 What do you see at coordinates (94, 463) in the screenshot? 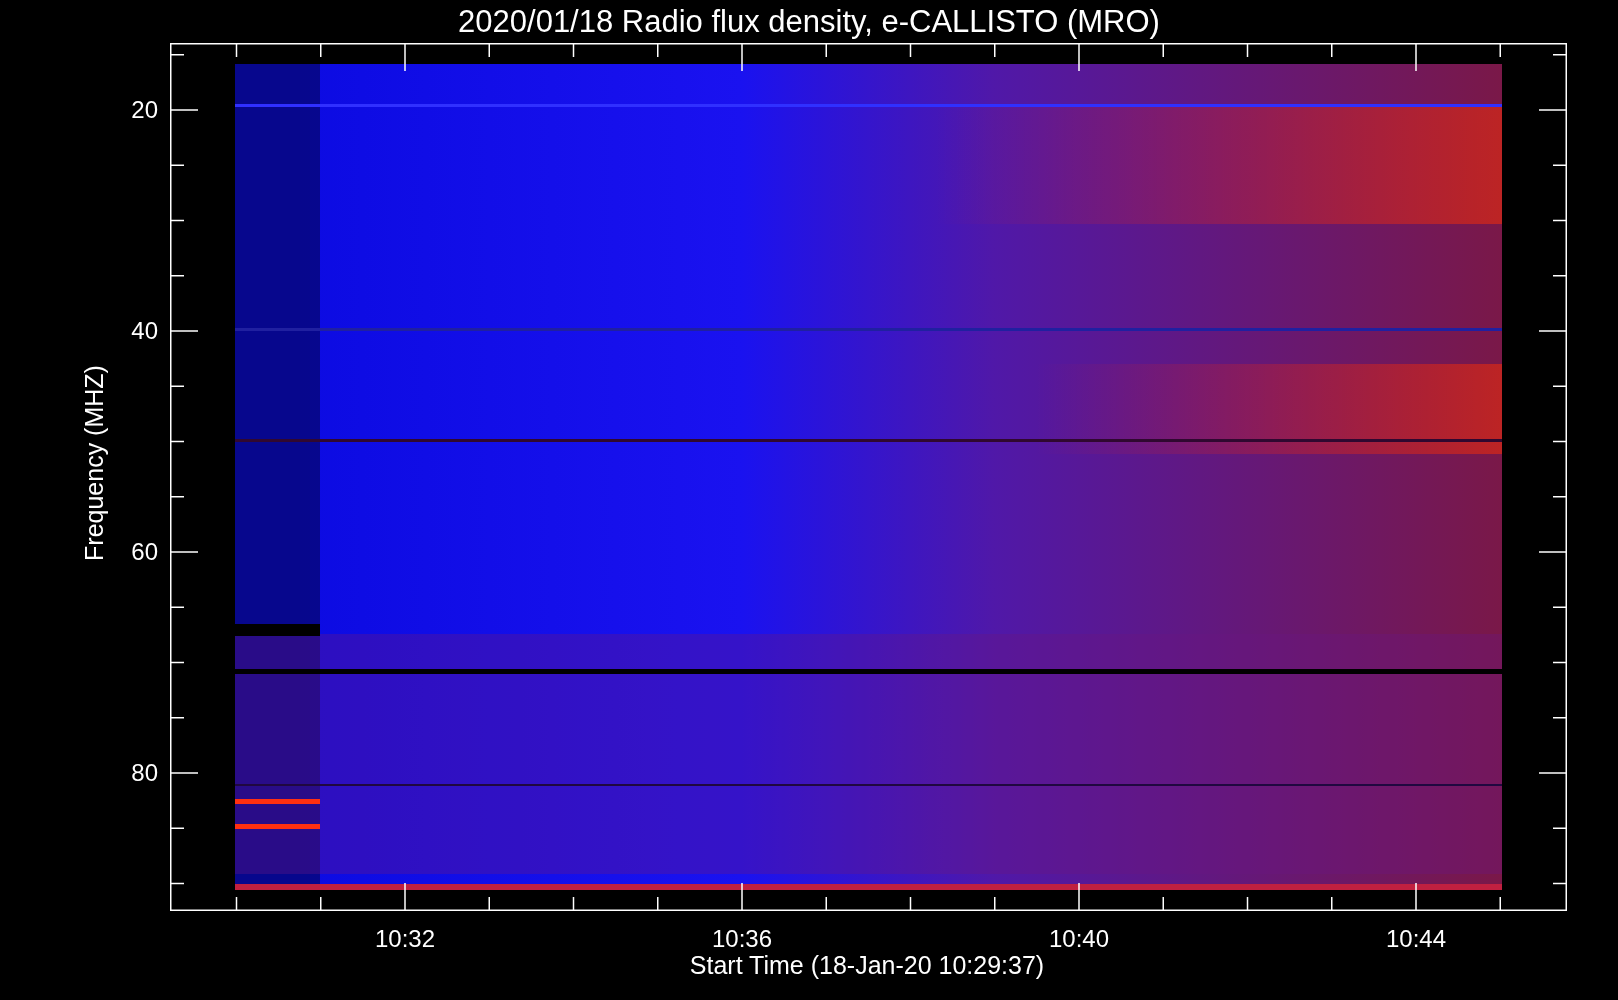
I see `y-axis-label: Frequency (MHZ)` at bounding box center [94, 463].